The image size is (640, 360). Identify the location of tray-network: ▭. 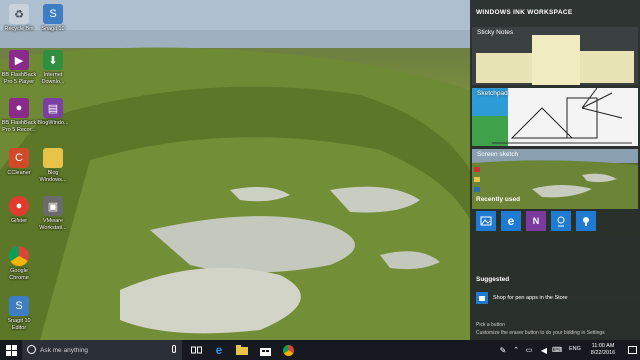
(529, 350).